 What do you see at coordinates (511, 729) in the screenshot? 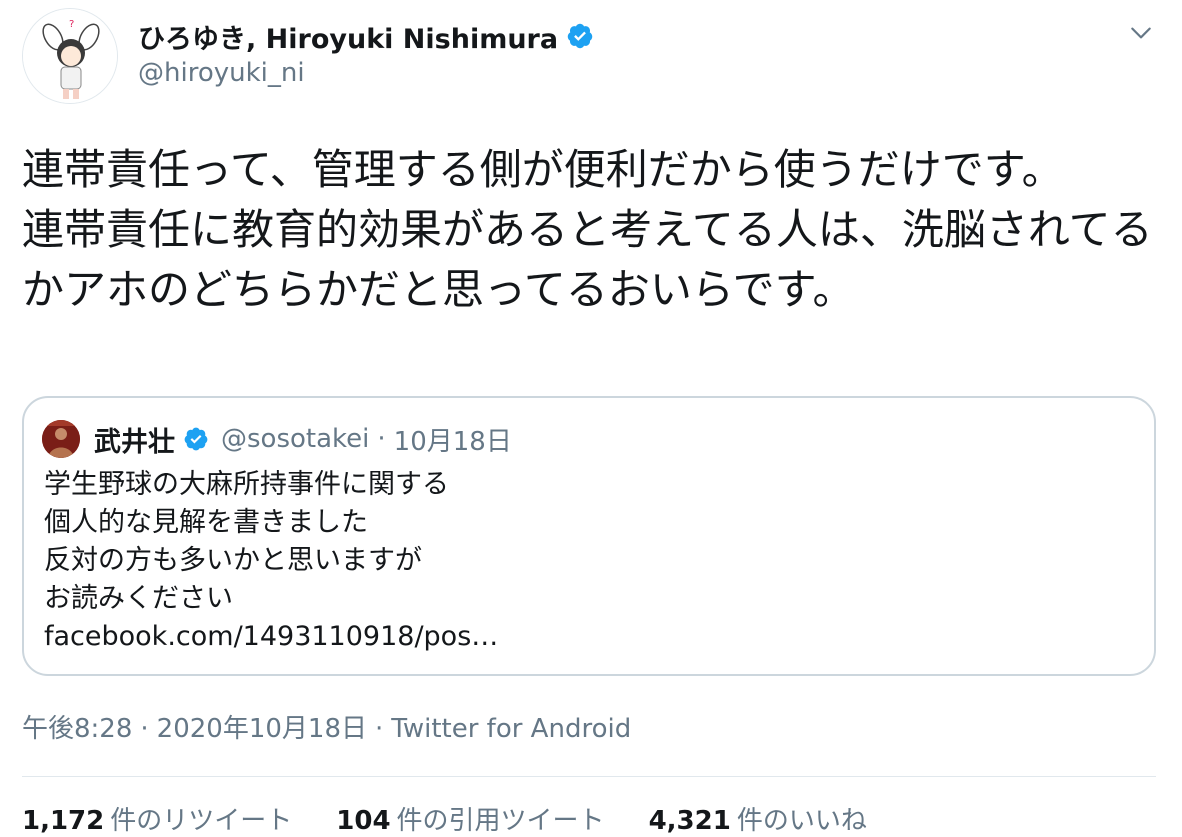
I see `tweet-source: Twitter for Android` at bounding box center [511, 729].